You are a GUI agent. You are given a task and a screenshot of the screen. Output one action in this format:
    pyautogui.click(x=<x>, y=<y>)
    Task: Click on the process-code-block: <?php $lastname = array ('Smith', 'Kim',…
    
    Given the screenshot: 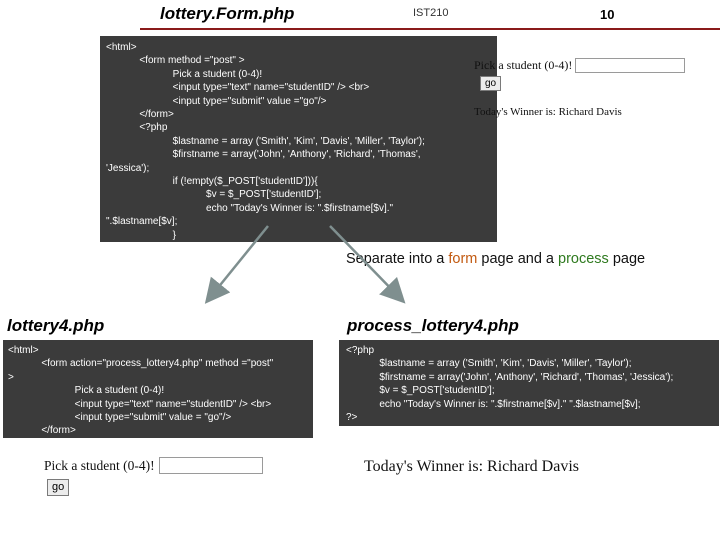 What is the action you would take?
    pyautogui.click(x=529, y=383)
    